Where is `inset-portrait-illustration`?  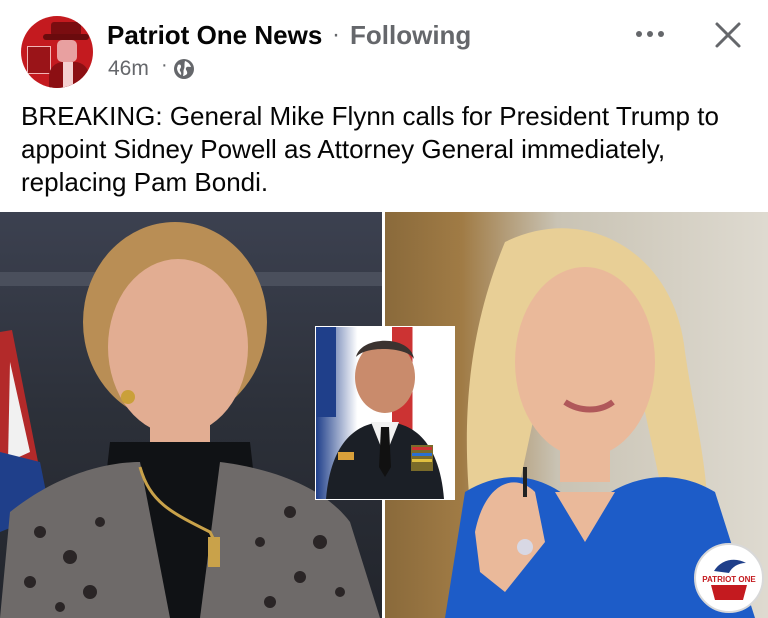 inset-portrait-illustration is located at coordinates (380, 413).